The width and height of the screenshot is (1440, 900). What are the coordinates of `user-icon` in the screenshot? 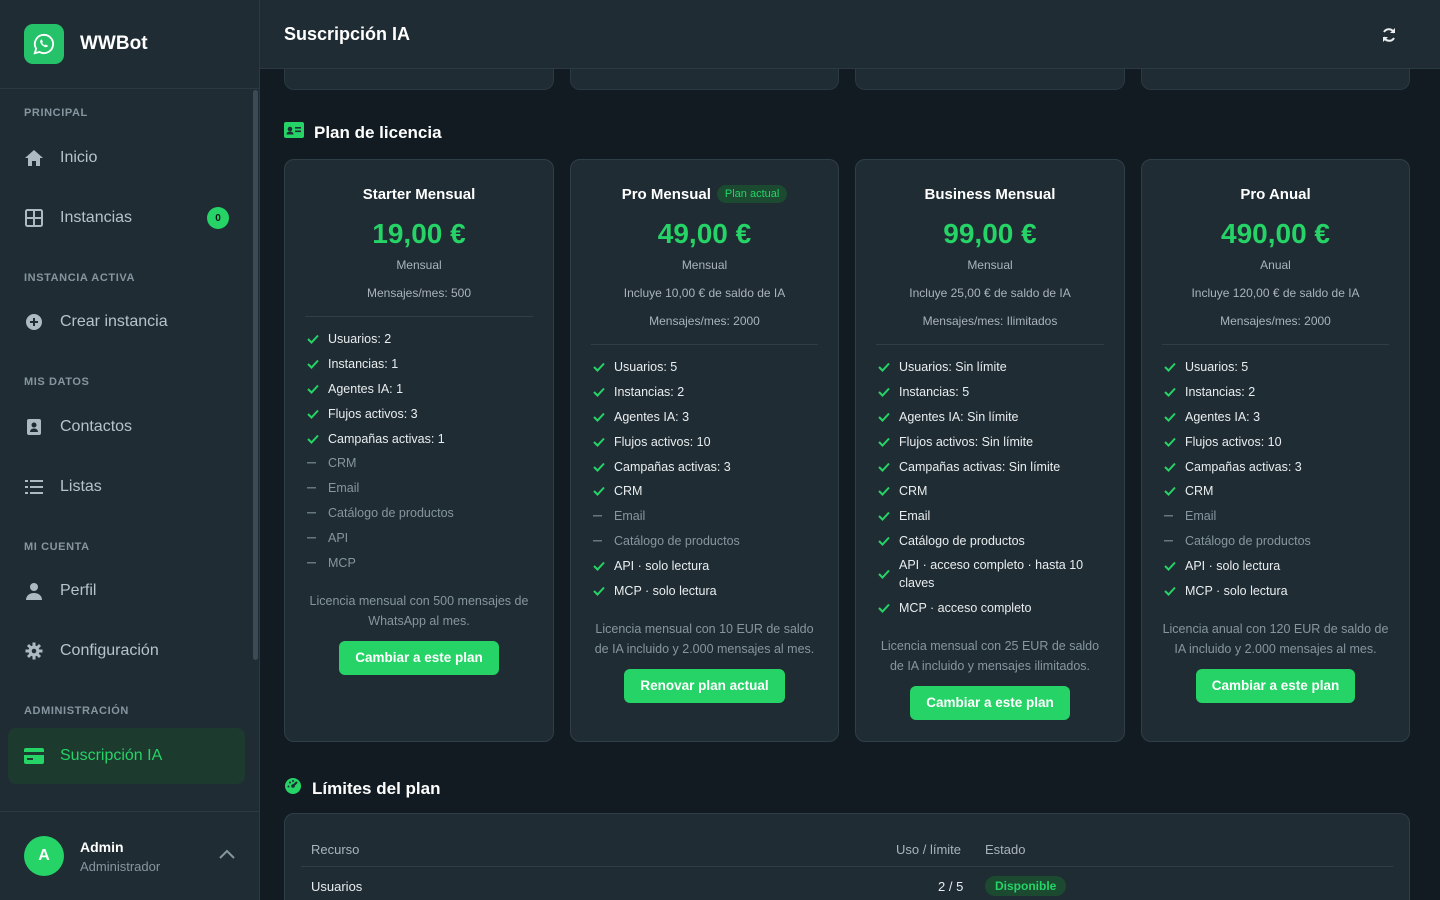 It's located at (34, 591).